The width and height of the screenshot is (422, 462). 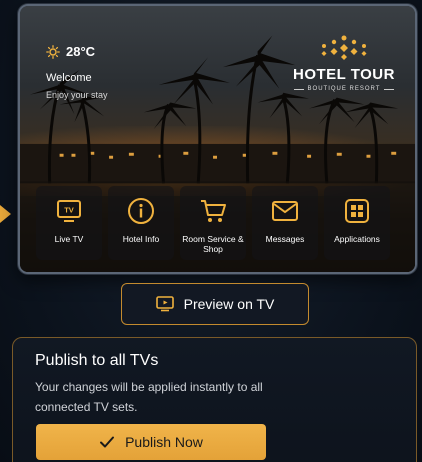 I want to click on welcome-subtitle: Enjoy your stay, so click(x=77, y=95).